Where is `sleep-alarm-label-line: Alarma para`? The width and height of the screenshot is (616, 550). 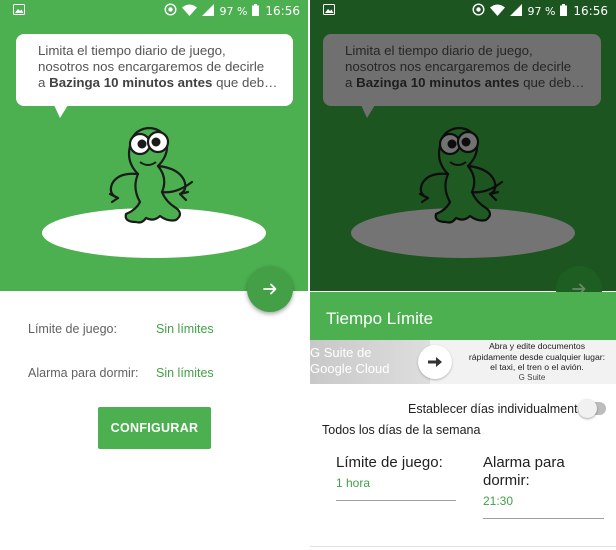
sleep-alarm-label-line: Alarma para is located at coordinates (524, 462).